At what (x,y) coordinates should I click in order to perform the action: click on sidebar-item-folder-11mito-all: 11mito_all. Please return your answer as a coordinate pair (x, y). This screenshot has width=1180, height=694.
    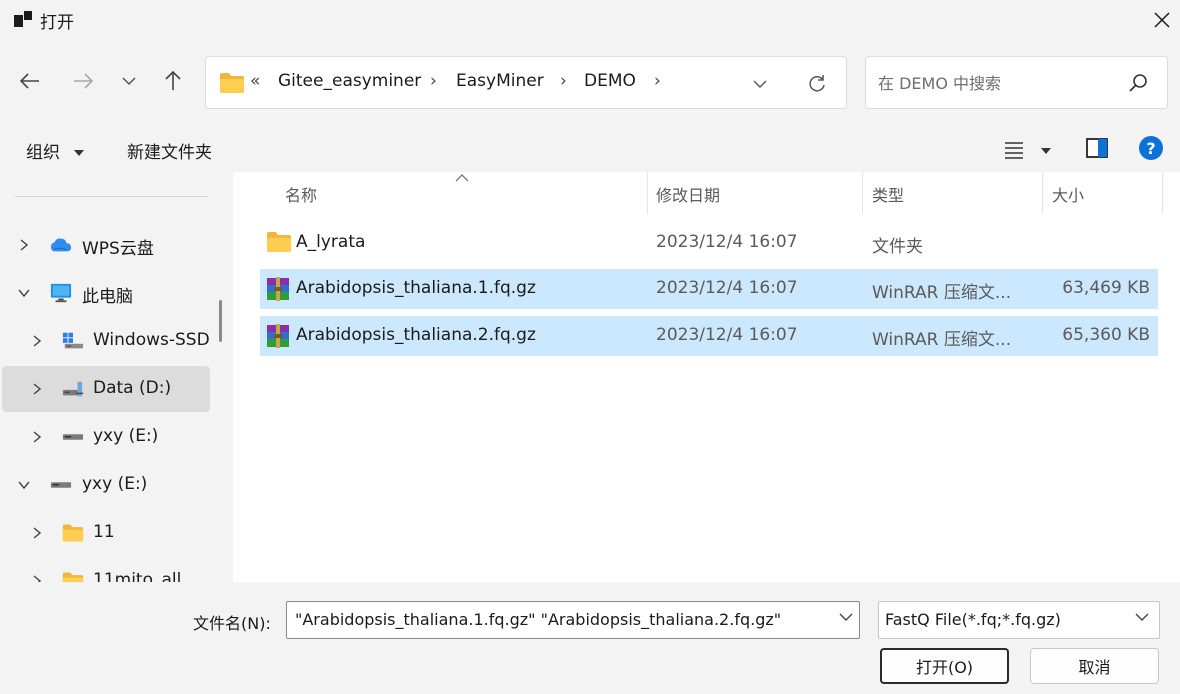
    Looking at the image, I should click on (104, 570).